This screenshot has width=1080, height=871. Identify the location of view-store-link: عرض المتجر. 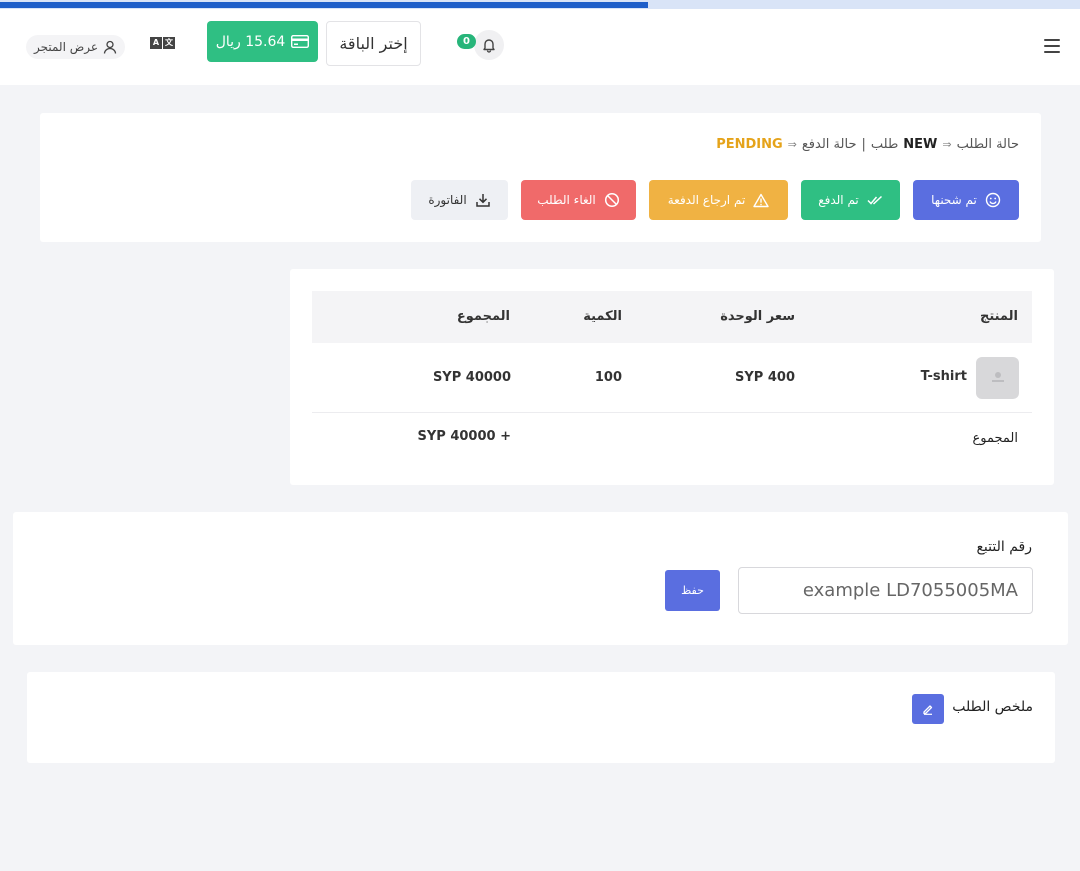
(76, 47).